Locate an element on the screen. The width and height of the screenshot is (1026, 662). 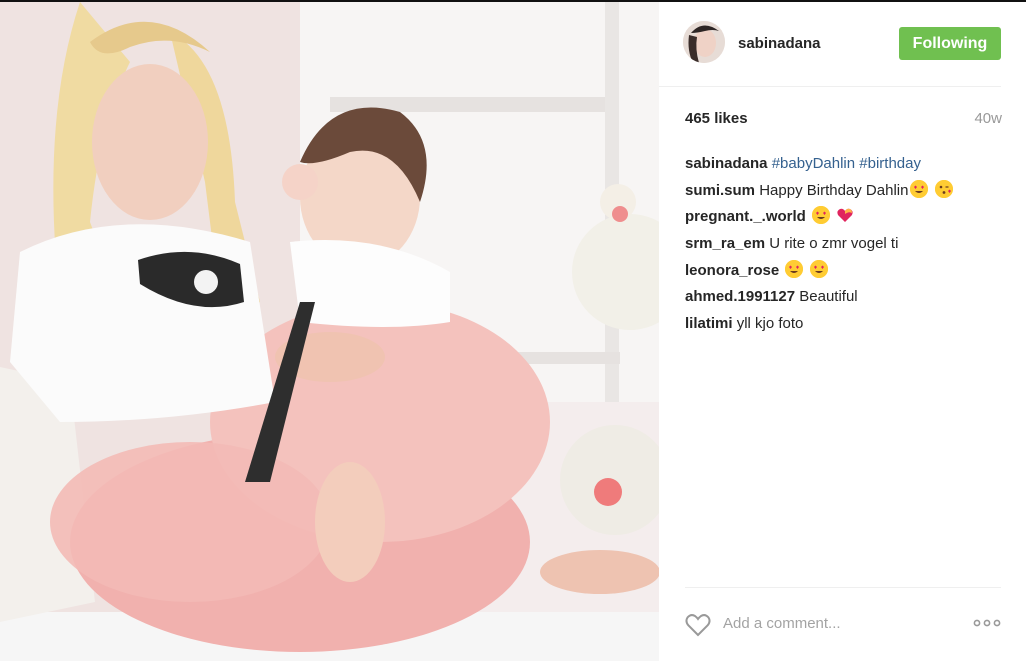
caption: sabinadana #babyDahlin #birthday is located at coordinates (845, 164).